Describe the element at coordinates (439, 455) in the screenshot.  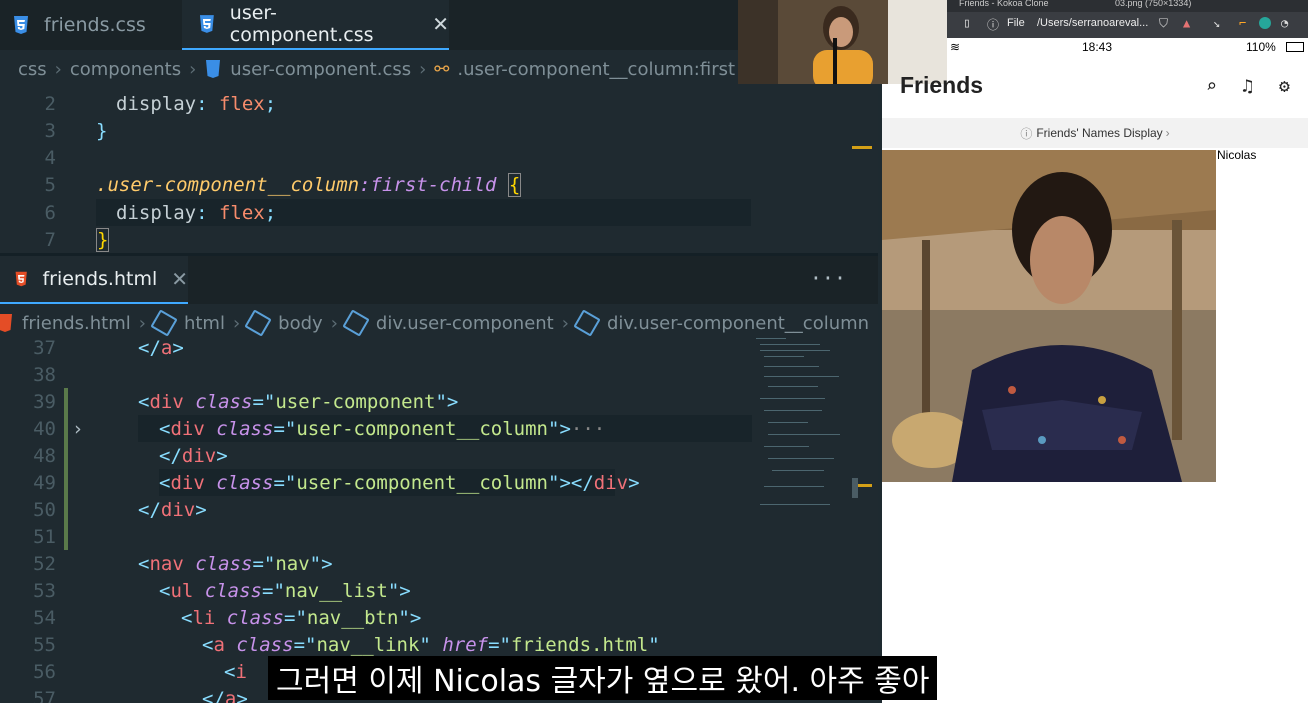
I see `code-line: 48 </div>` at that location.